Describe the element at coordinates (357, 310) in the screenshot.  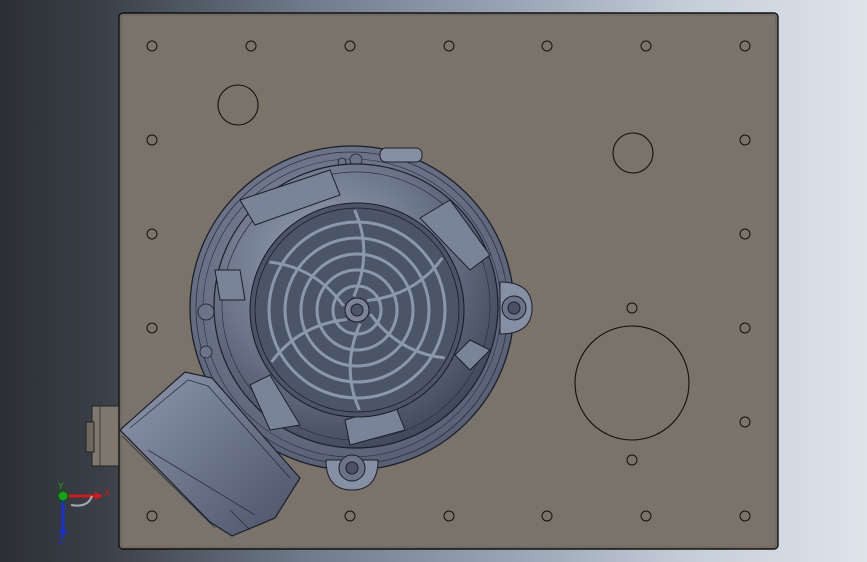
I see `fan-grille` at that location.